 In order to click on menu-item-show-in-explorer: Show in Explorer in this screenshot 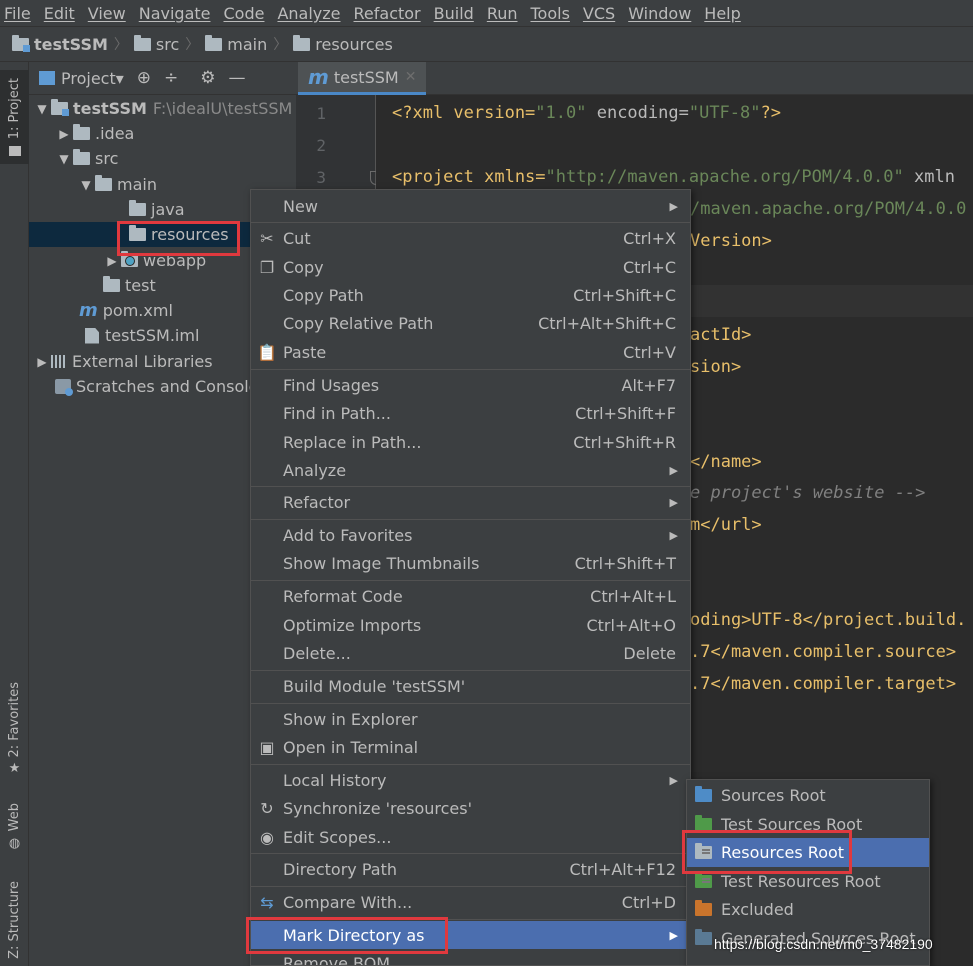, I will do `click(470, 719)`.